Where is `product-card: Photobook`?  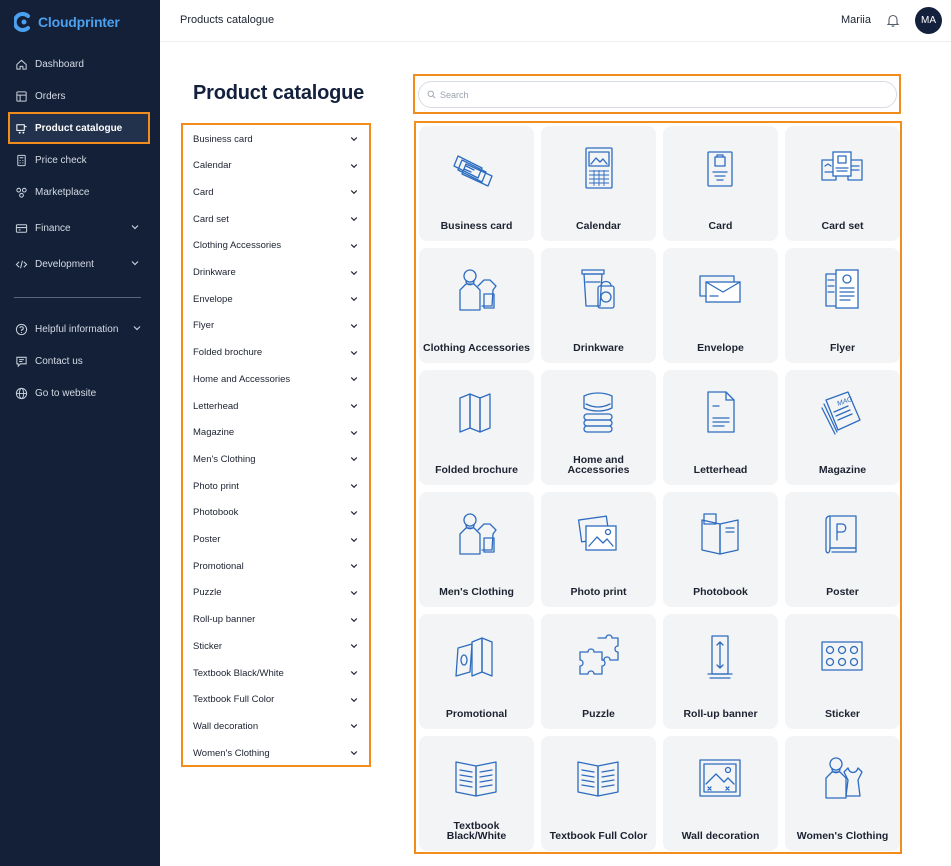
product-card: Photobook is located at coordinates (720, 549).